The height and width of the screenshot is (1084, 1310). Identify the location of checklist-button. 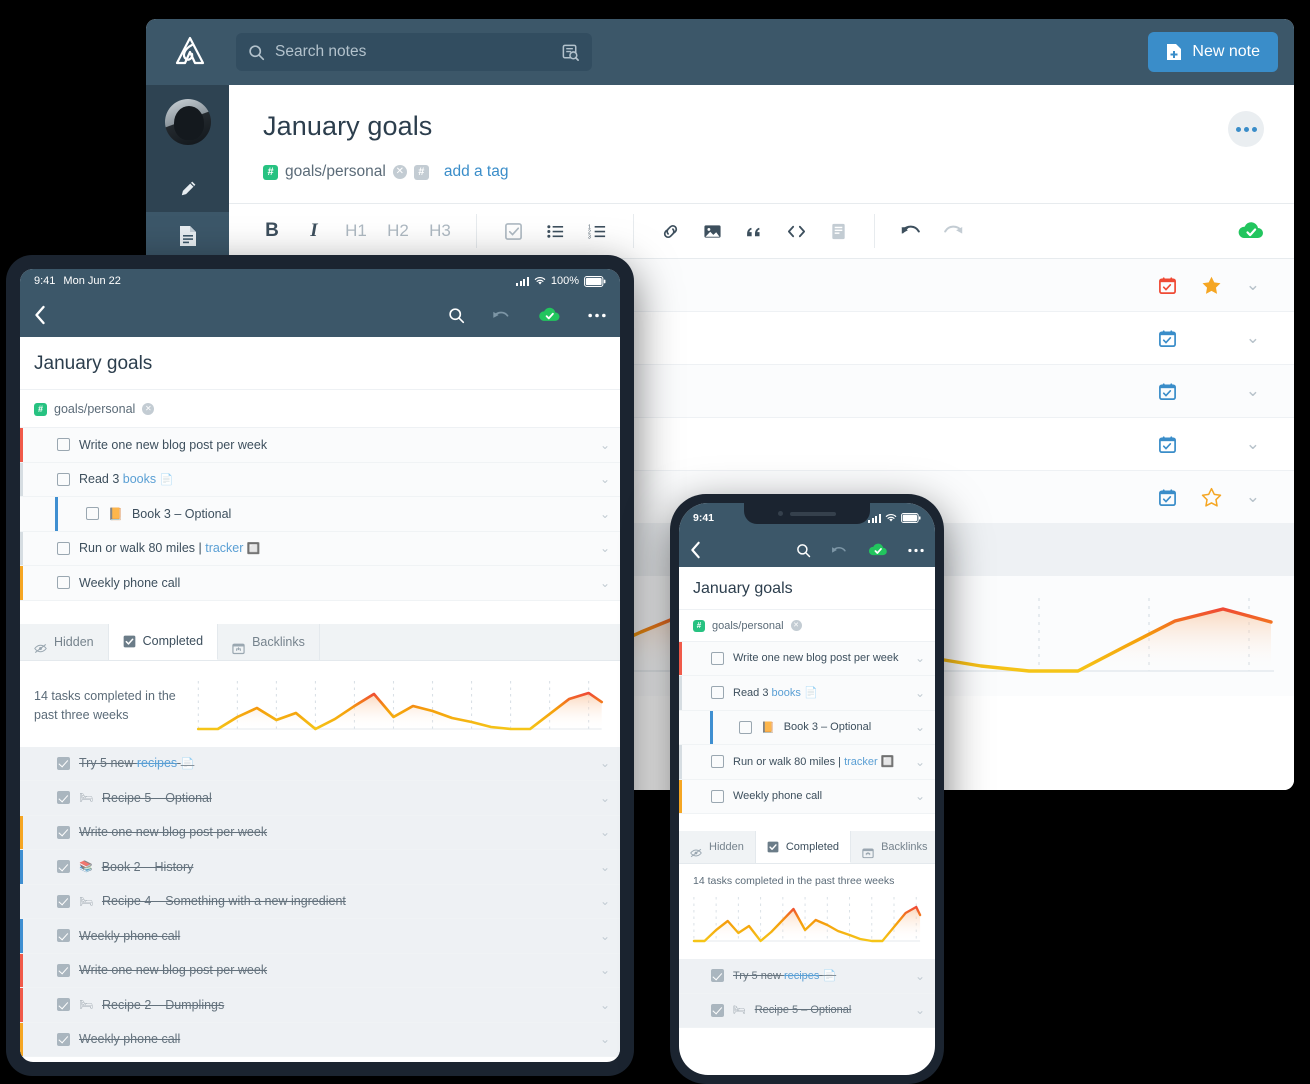
(513, 231).